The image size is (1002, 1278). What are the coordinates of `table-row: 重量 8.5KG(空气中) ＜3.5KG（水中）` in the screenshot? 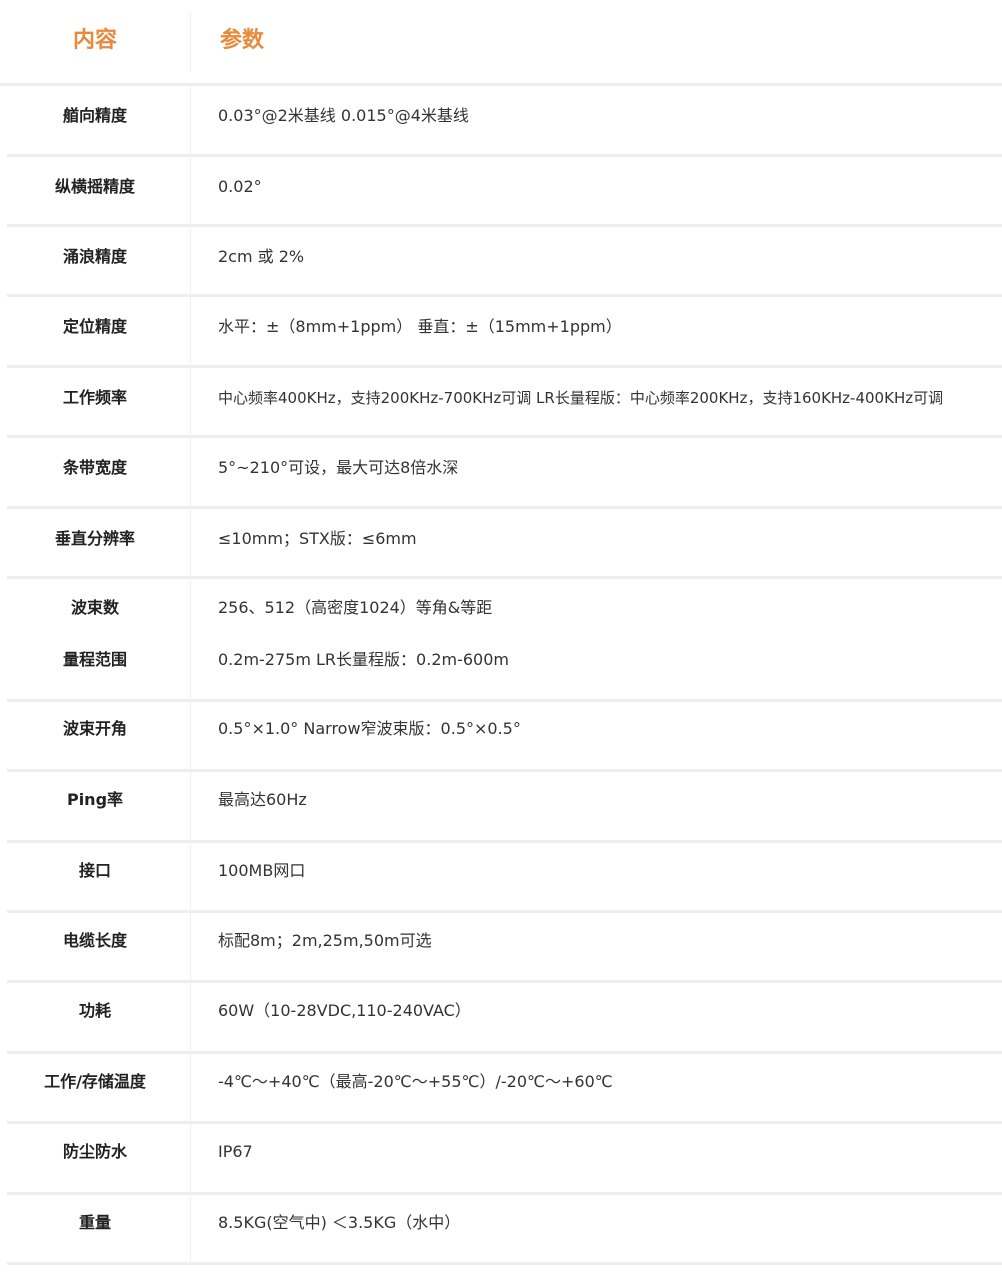 It's located at (504, 1230).